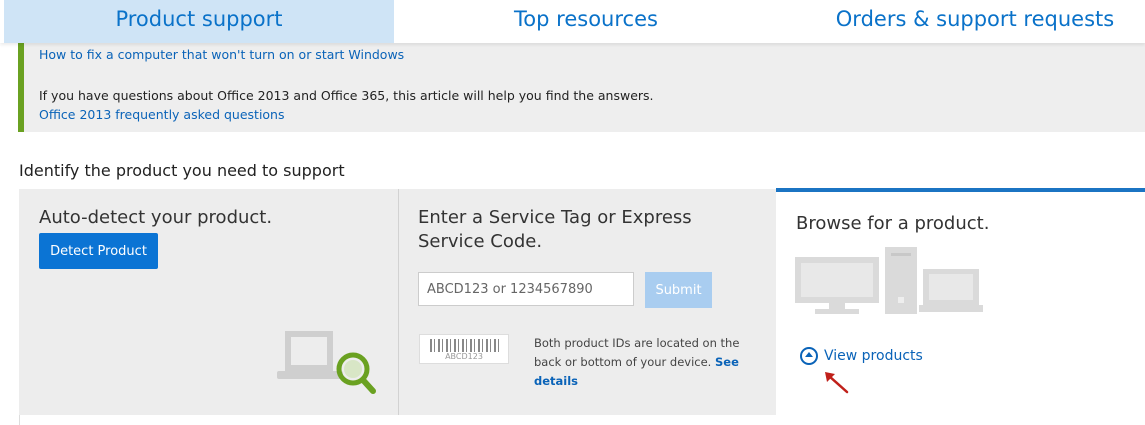  What do you see at coordinates (893, 223) in the screenshot?
I see `browse-heading: Browse for a product.` at bounding box center [893, 223].